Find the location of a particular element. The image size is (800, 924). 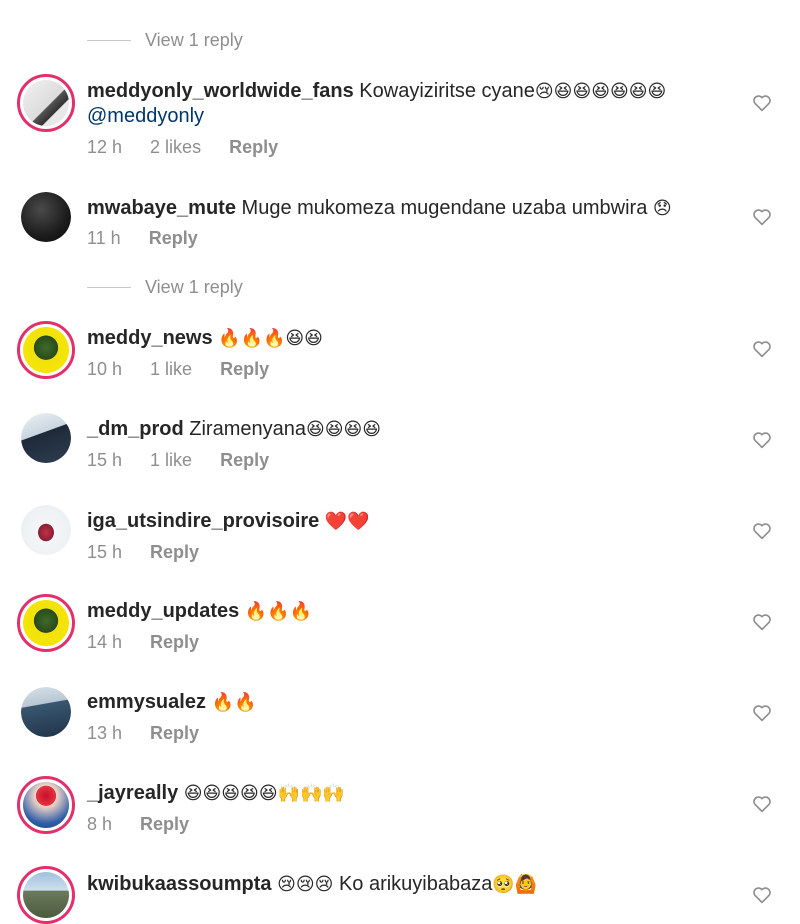

comment-username: iga_utsindire_provisoire is located at coordinates (203, 521).